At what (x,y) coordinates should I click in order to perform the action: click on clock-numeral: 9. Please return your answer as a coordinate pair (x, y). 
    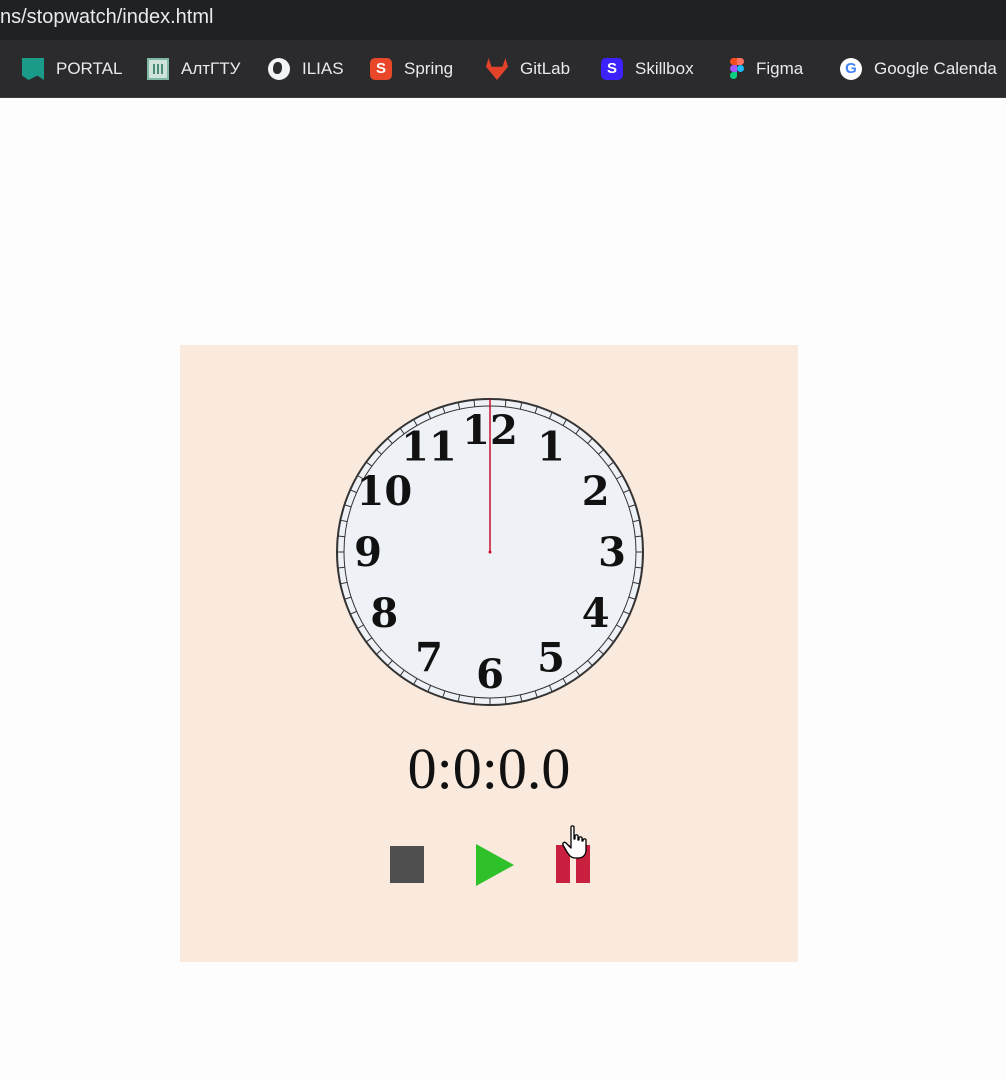
    Looking at the image, I should click on (368, 552).